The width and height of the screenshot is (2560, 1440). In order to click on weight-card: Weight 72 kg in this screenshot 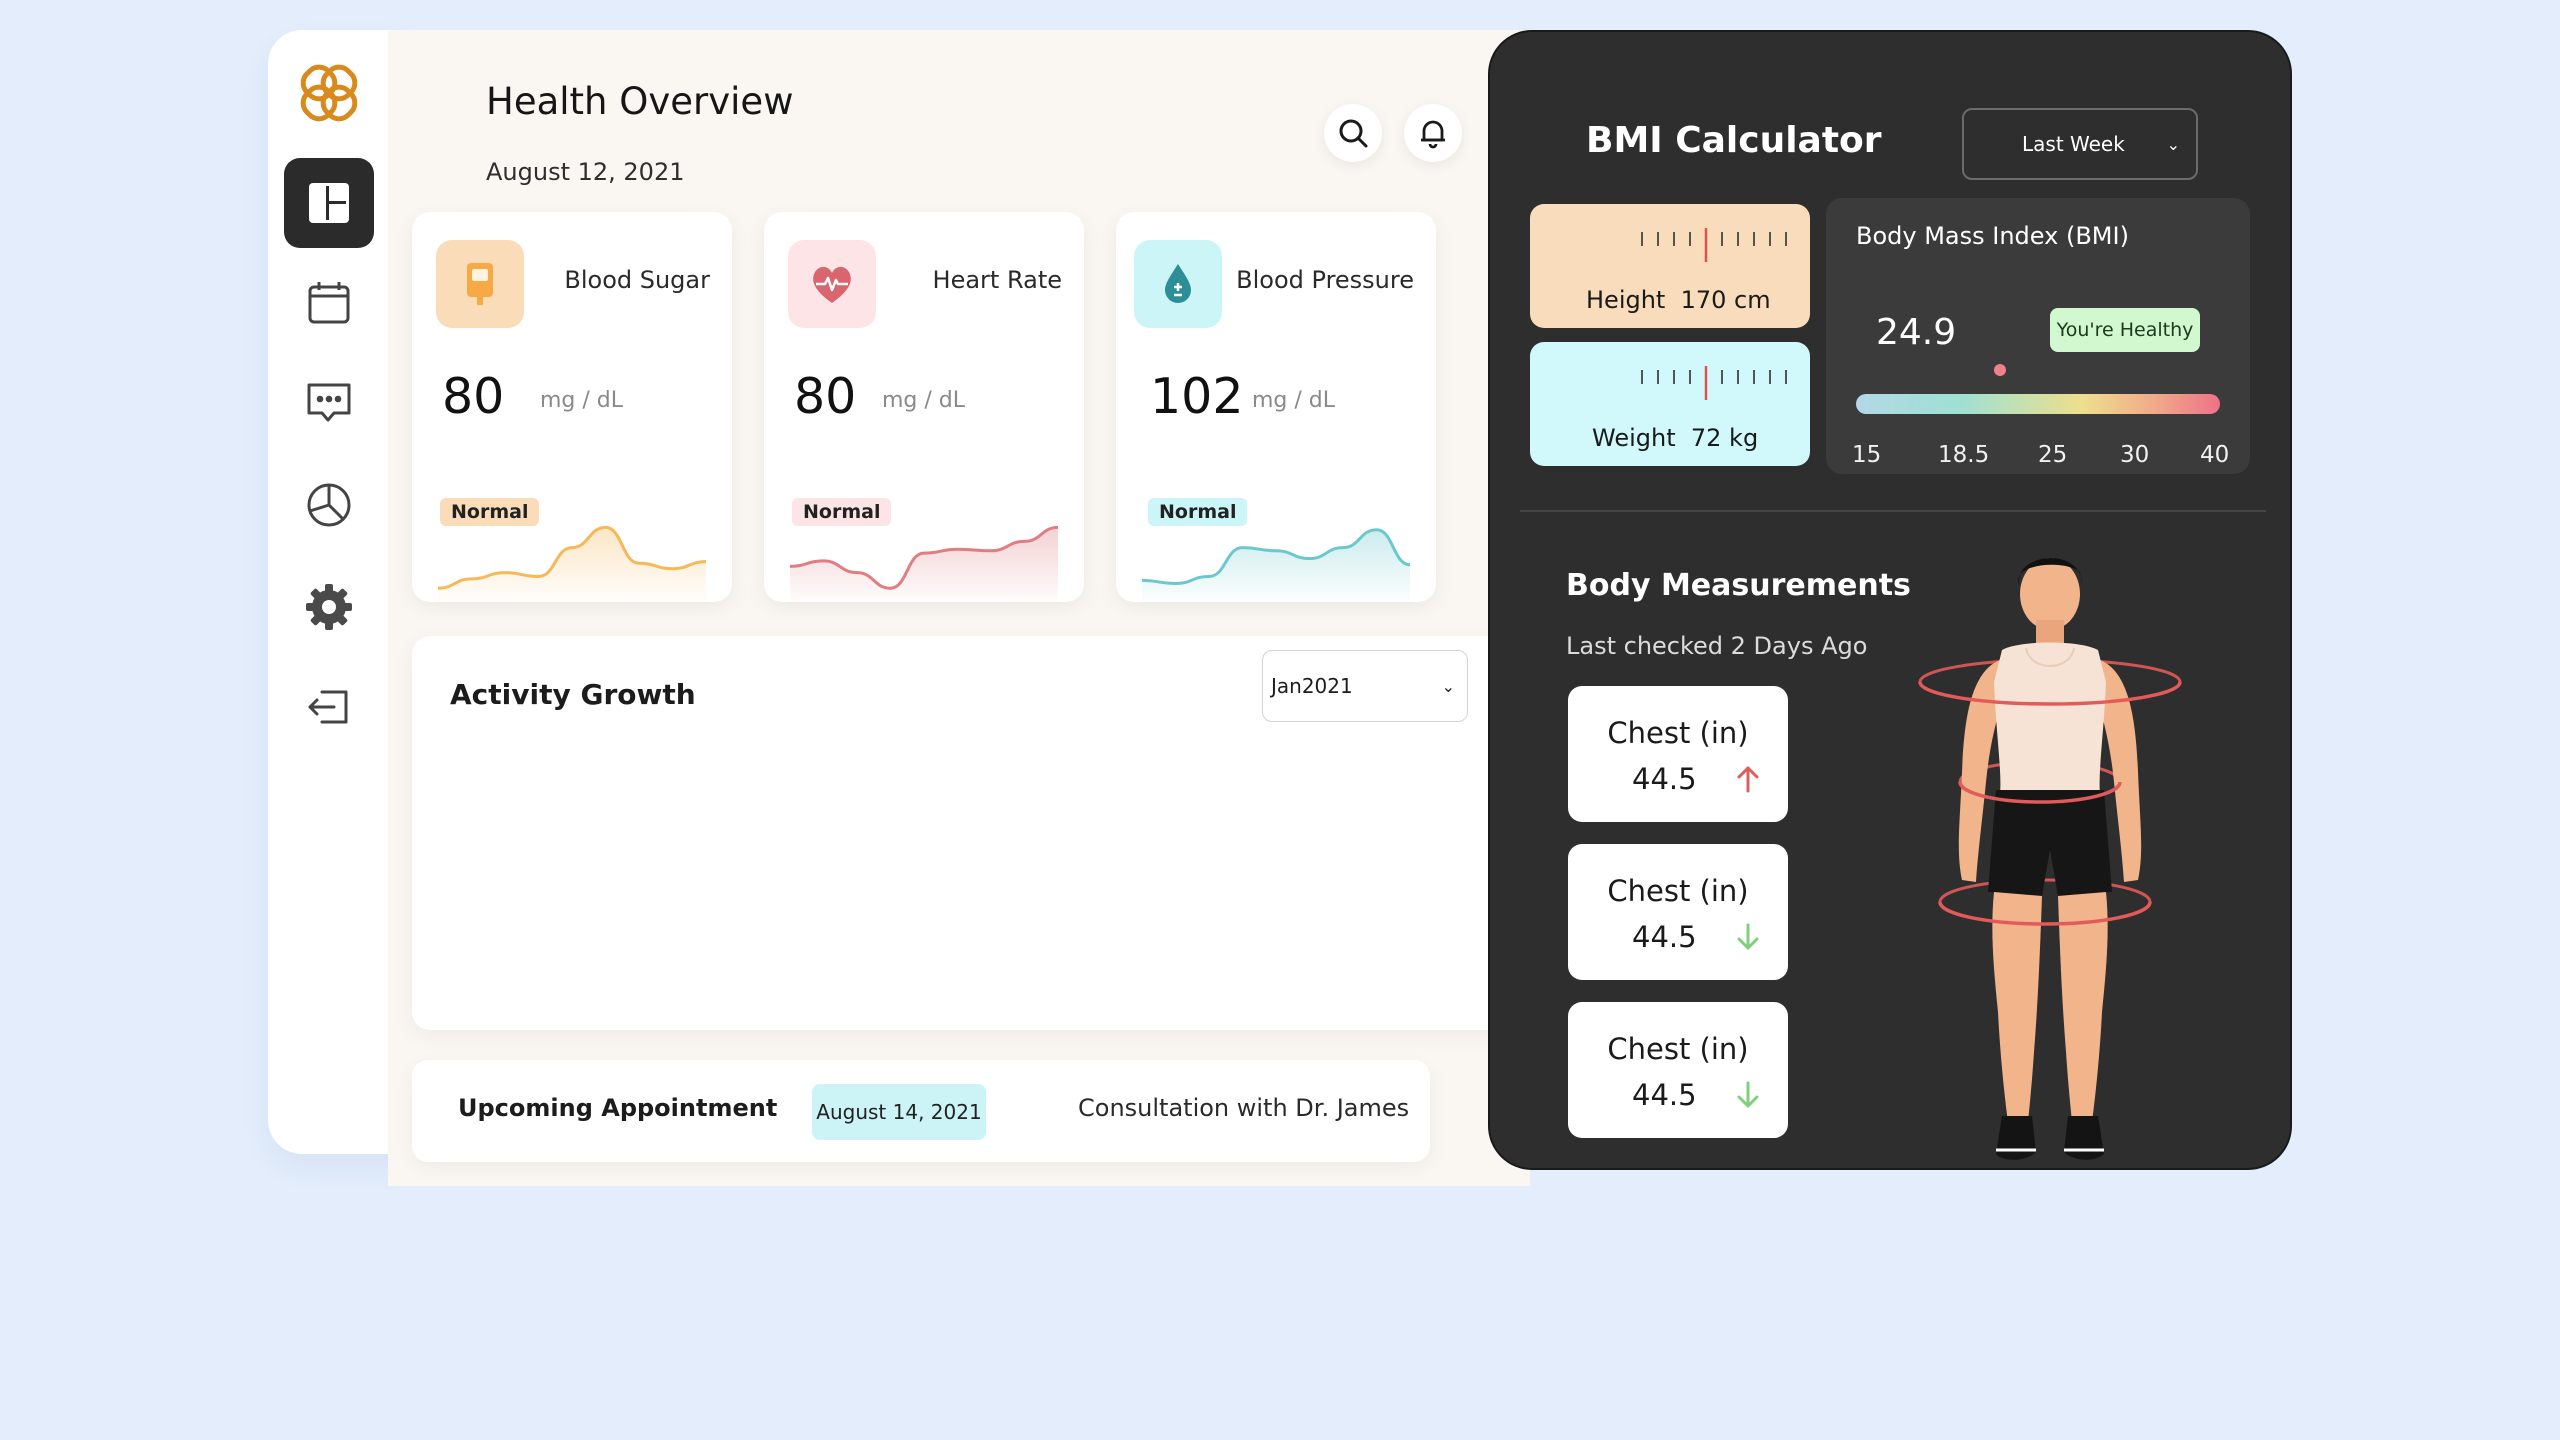, I will do `click(1670, 404)`.